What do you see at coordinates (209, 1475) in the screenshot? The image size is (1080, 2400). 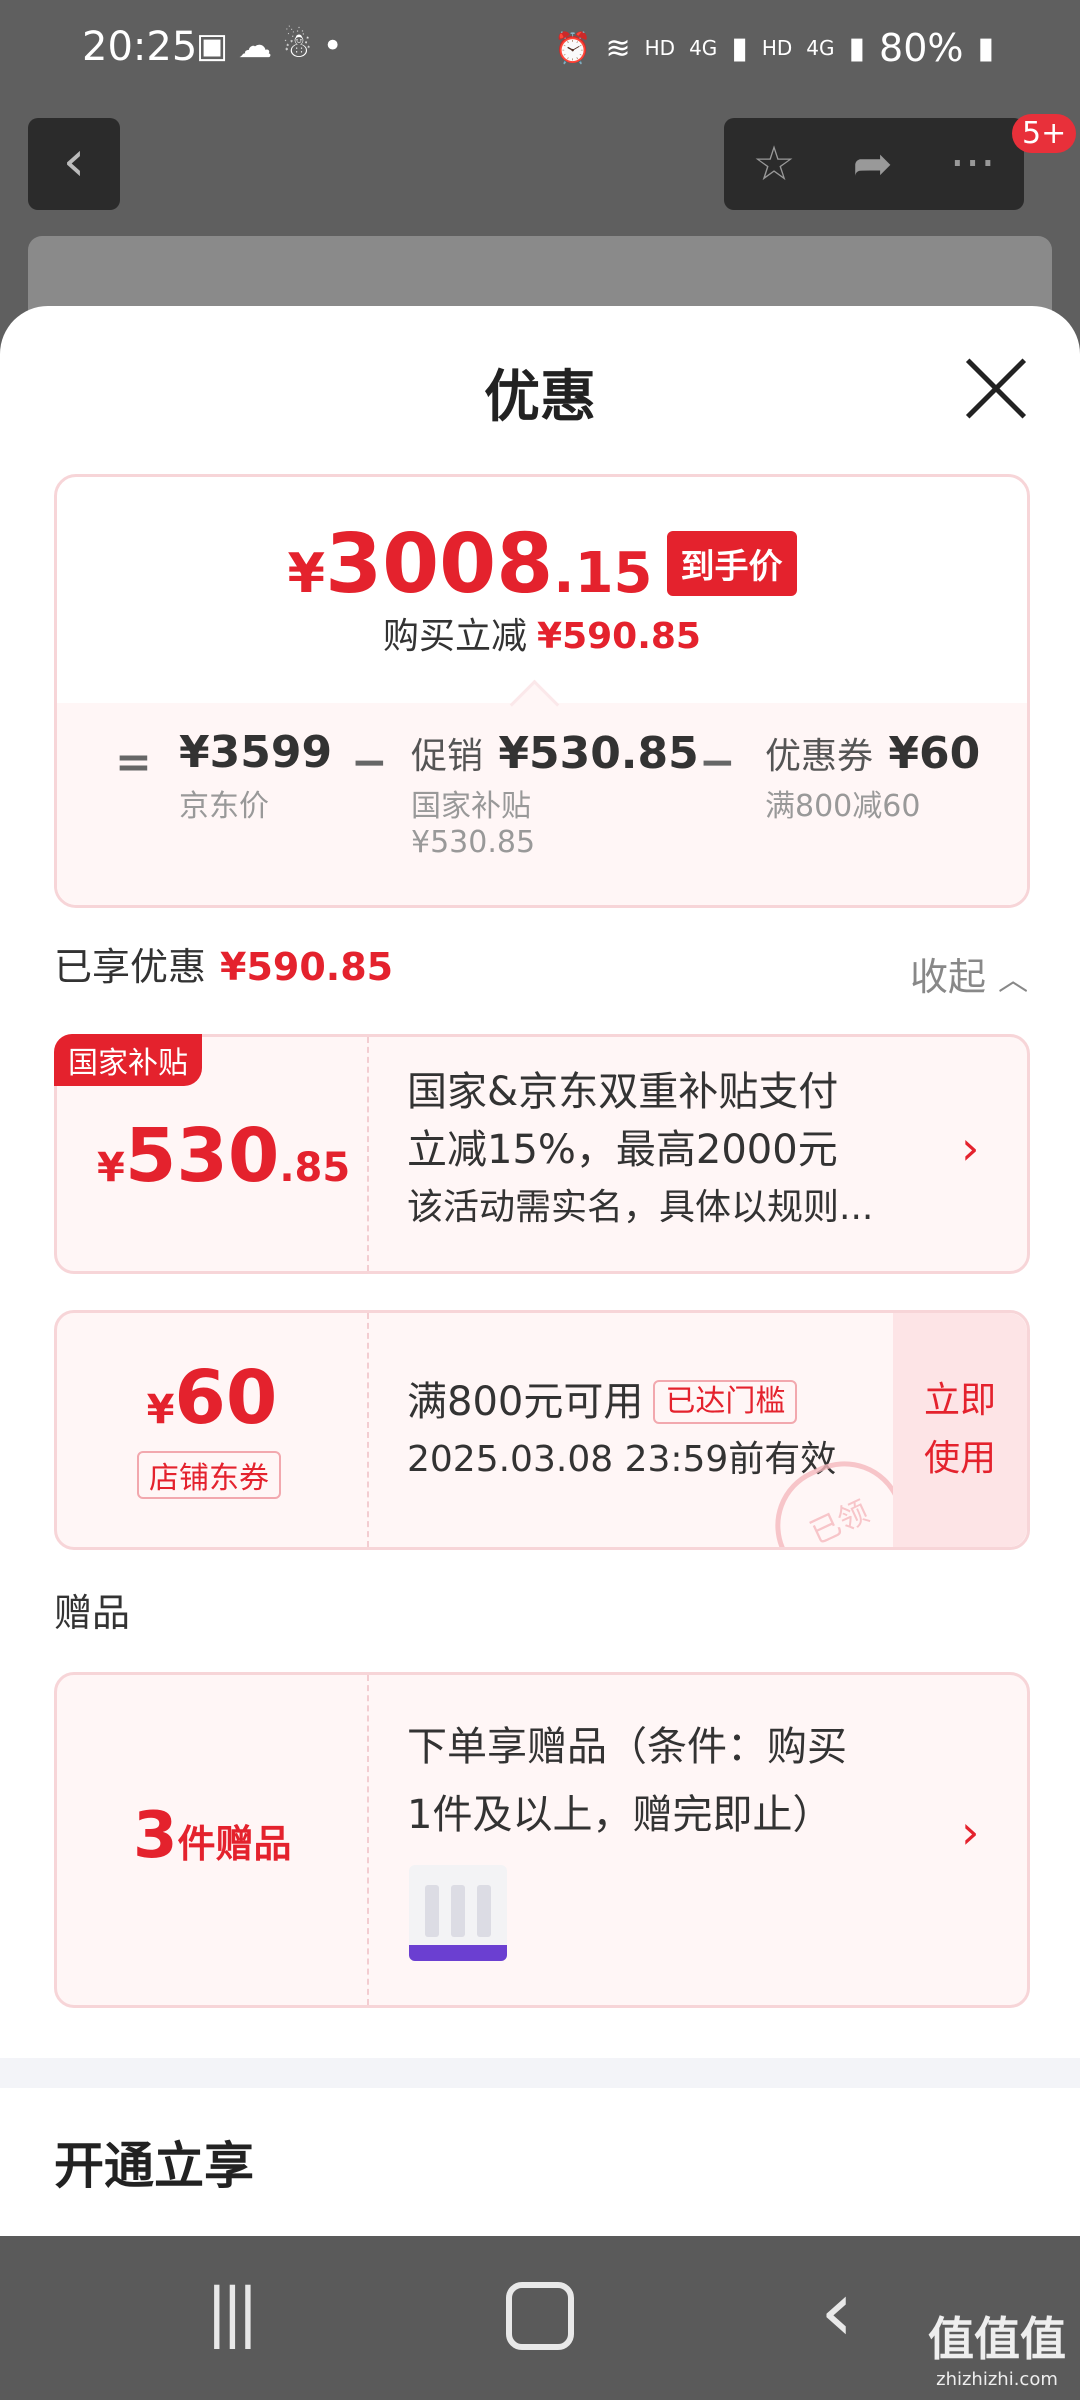 I see `coupon-type: 店铺东券` at bounding box center [209, 1475].